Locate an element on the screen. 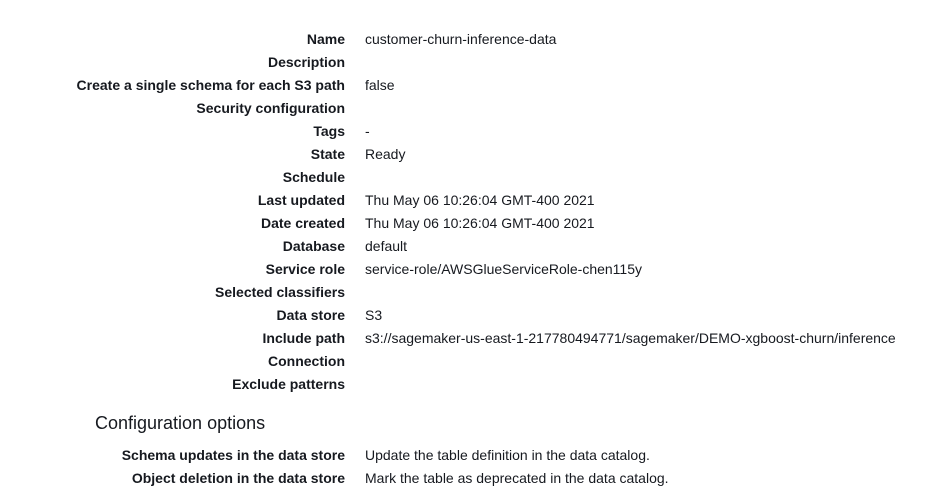 This screenshot has height=501, width=934. detail-row-exclude-patterns: Exclude patterns is located at coordinates (467, 384).